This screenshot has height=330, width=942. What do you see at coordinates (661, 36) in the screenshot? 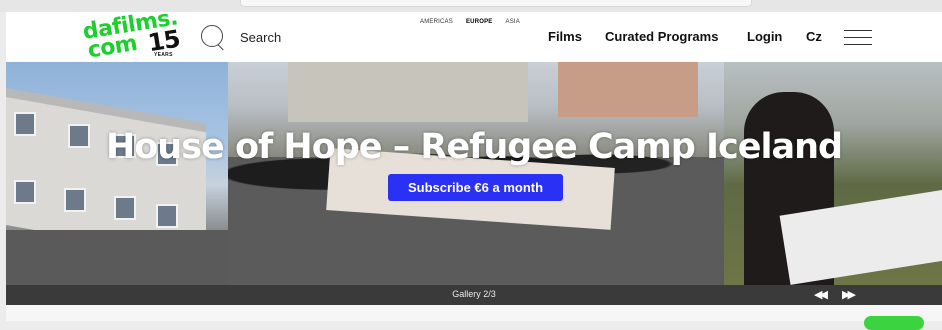
I see `nav-curated-programs: Curated Programs` at bounding box center [661, 36].